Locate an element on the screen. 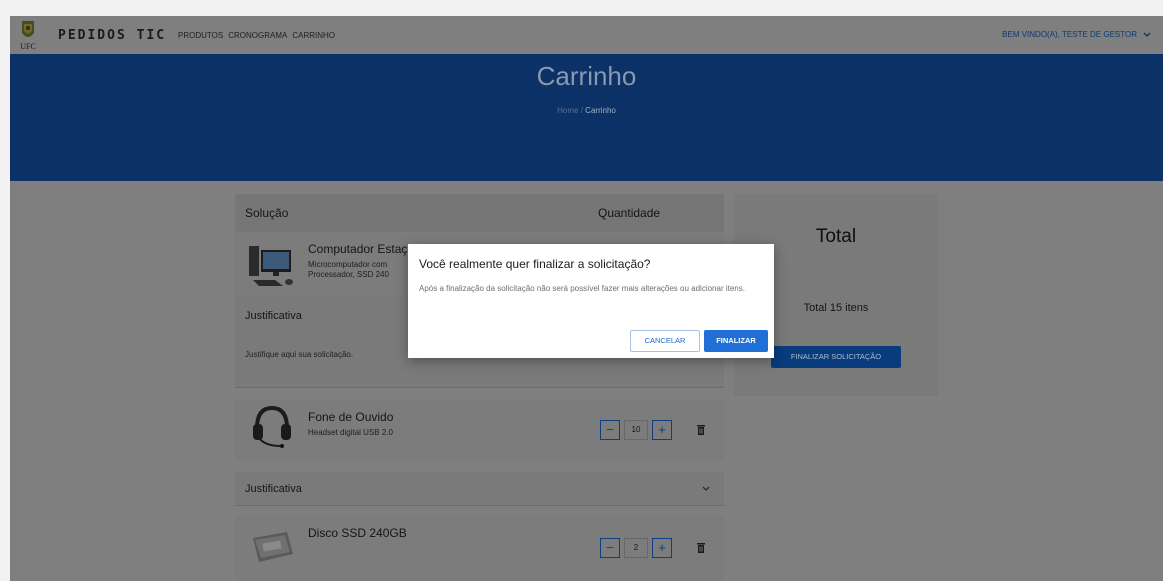 This screenshot has height=581, width=1163. column-solution: Solução is located at coordinates (267, 213).